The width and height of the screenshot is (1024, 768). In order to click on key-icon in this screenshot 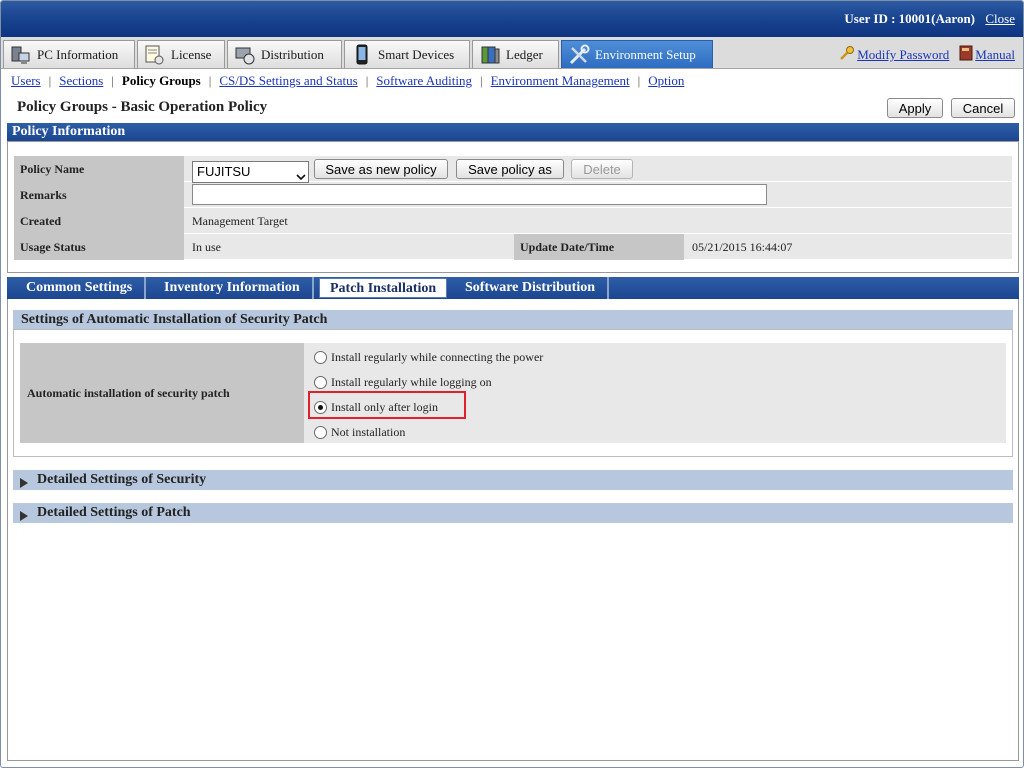, I will do `click(847, 55)`.